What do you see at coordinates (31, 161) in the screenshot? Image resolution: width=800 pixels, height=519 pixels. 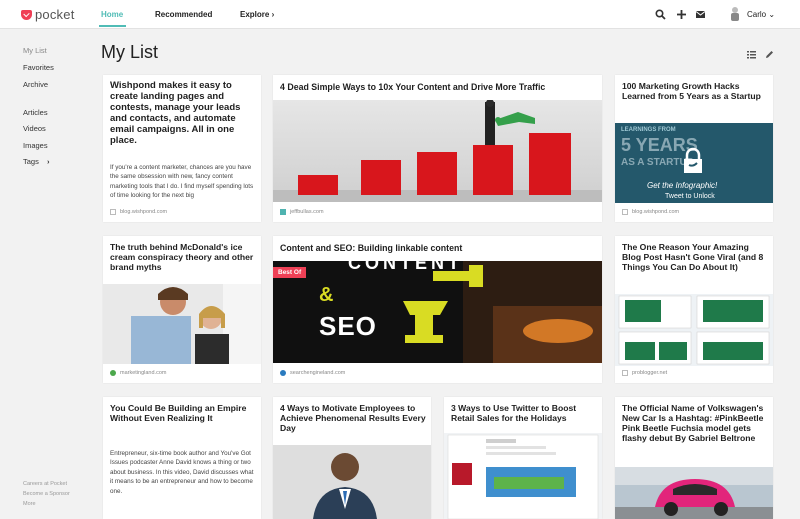 I see `sidebar-item-tags-label: Tags` at bounding box center [31, 161].